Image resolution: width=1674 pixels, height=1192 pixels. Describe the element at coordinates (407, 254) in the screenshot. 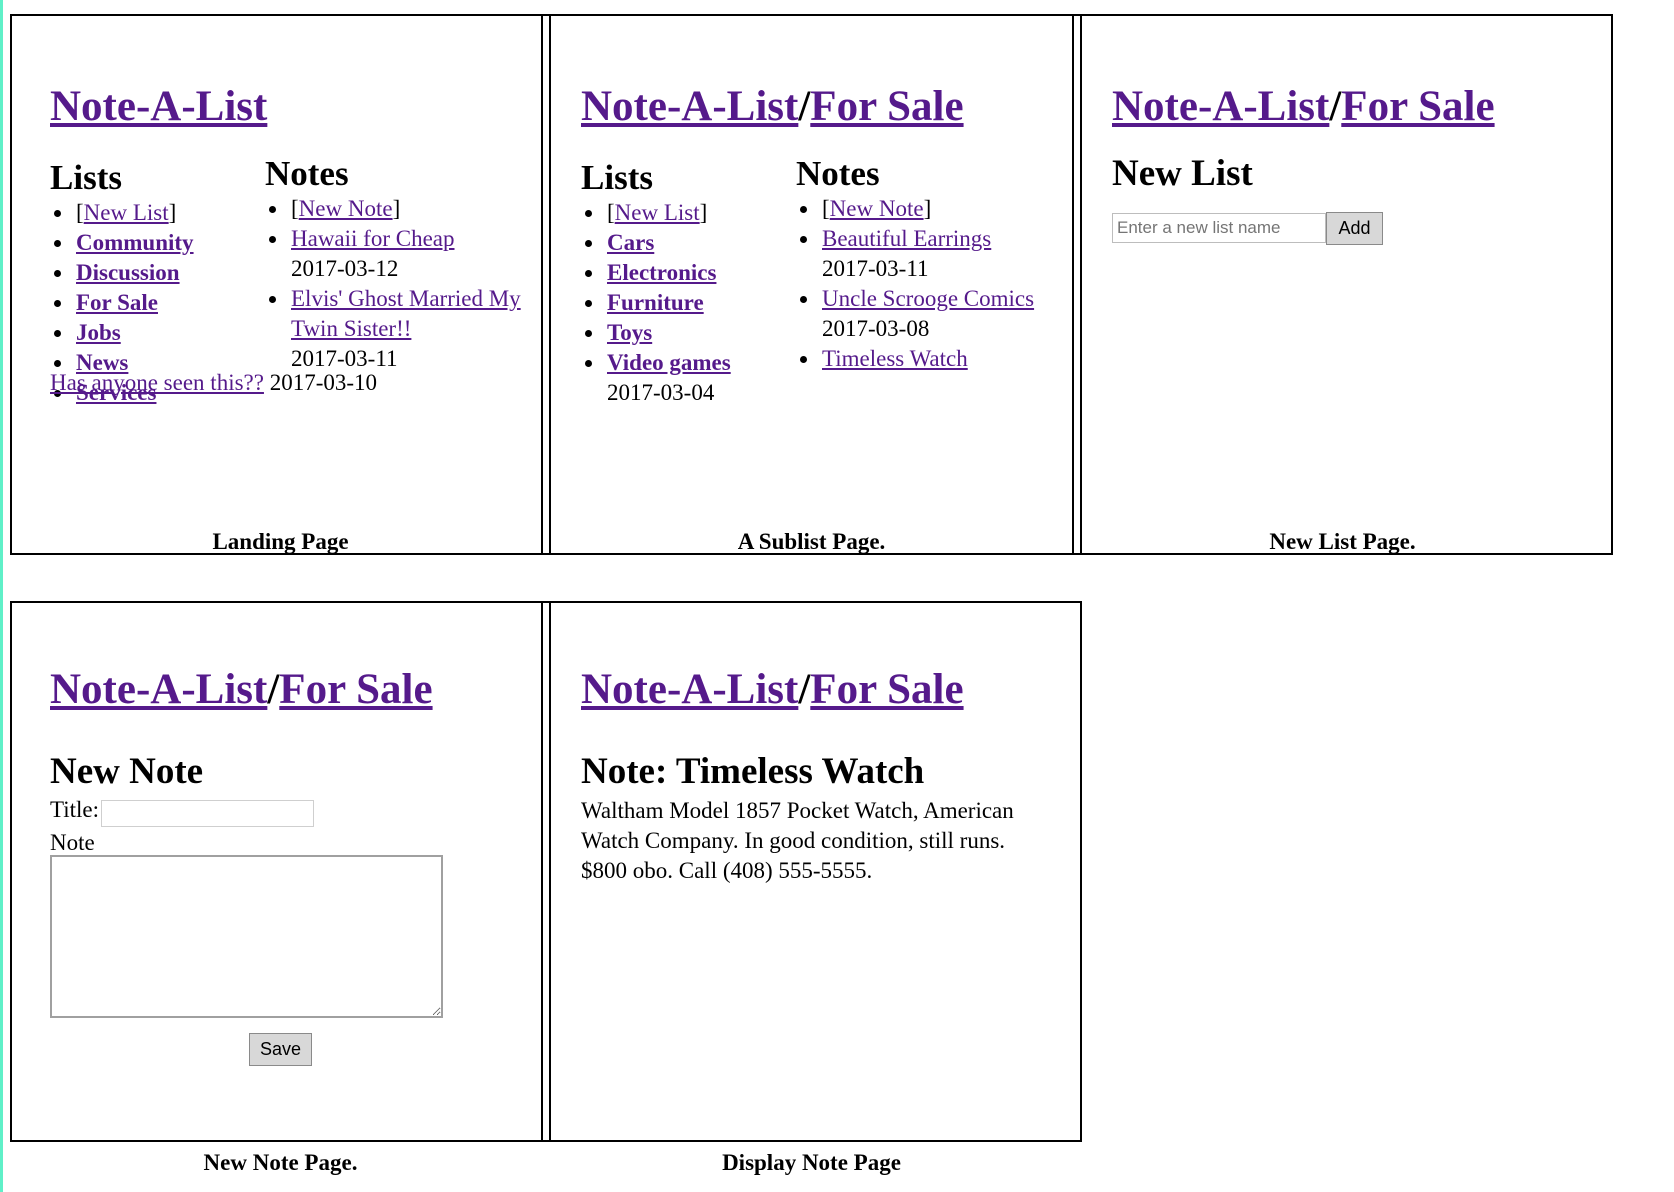

I see `note-item: Hawaii for Cheap 2017-03-12` at that location.